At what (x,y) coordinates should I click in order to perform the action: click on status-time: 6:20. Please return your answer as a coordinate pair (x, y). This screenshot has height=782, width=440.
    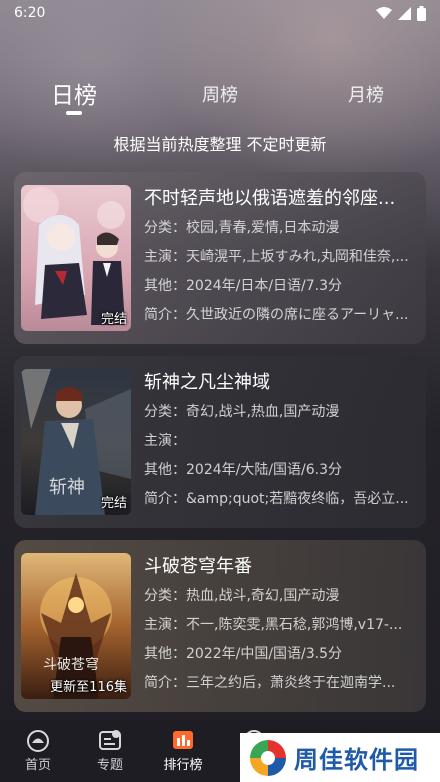
    Looking at the image, I should click on (30, 13).